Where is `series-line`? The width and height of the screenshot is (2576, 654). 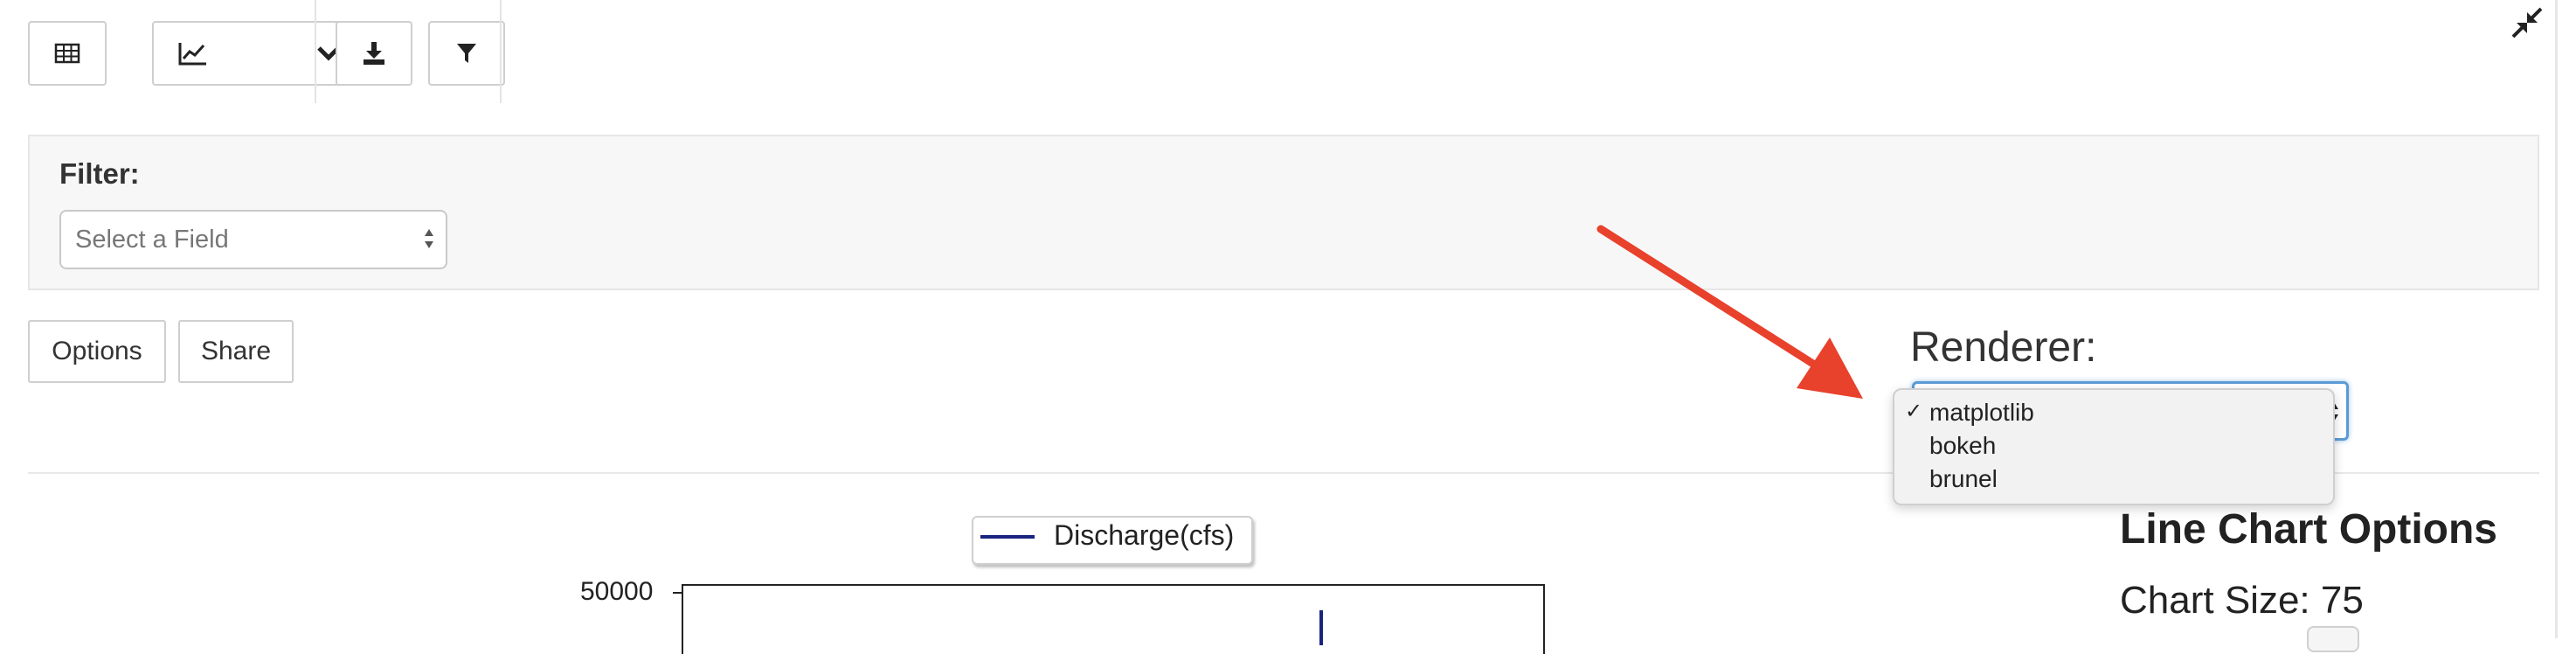
series-line is located at coordinates (1321, 628).